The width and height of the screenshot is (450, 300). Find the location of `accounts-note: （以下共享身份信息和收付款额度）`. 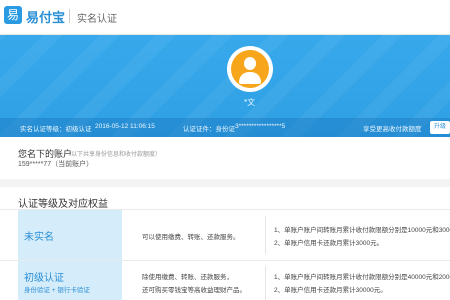

accounts-note: （以下共享身份信息和收付款额度） is located at coordinates (113, 155).